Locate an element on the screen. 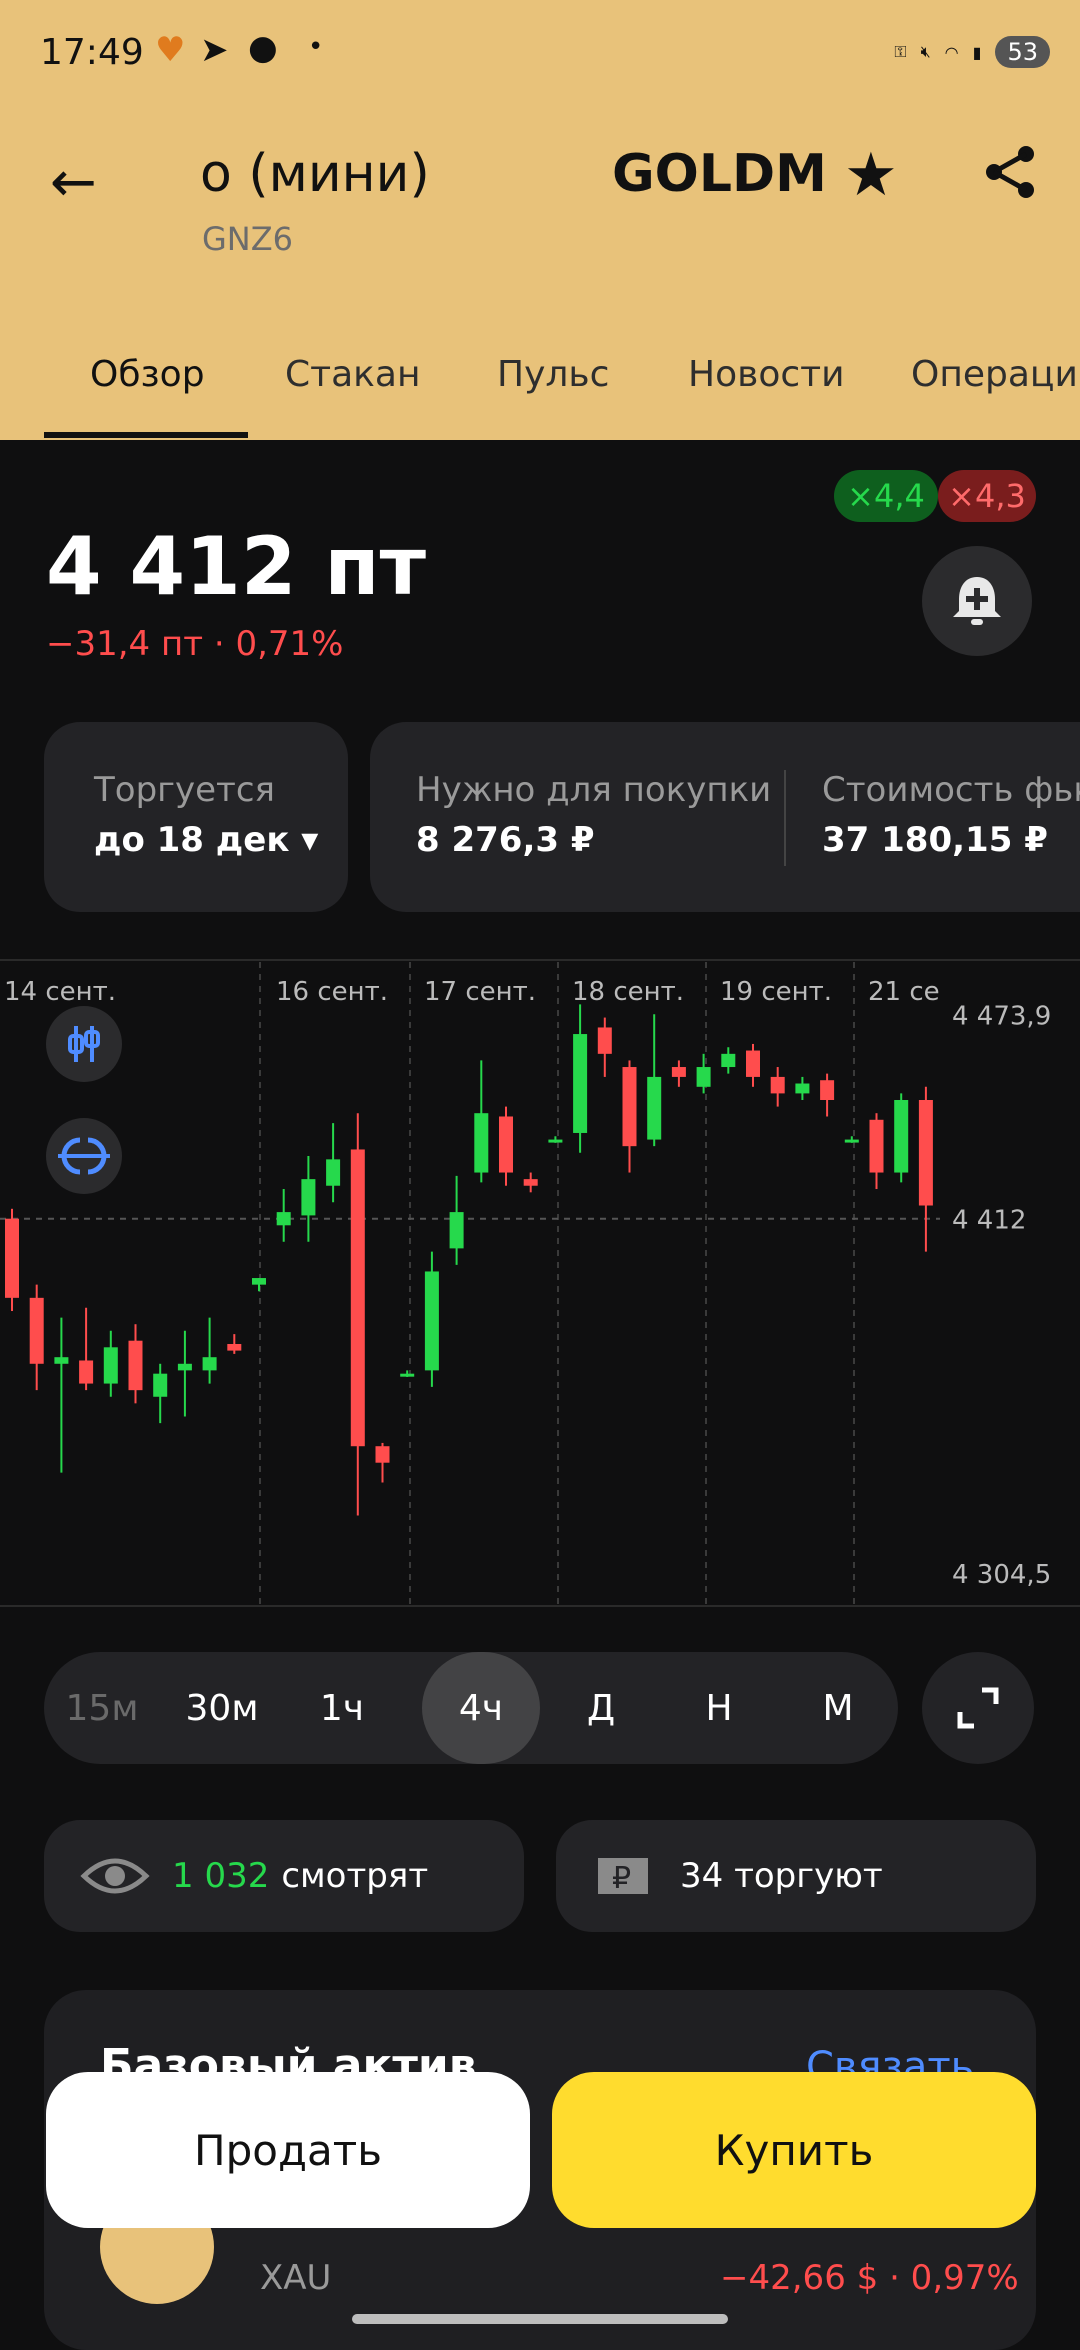 The width and height of the screenshot is (1080, 2350). contract-cost-value: 37 180,15 ₽ is located at coordinates (935, 840).